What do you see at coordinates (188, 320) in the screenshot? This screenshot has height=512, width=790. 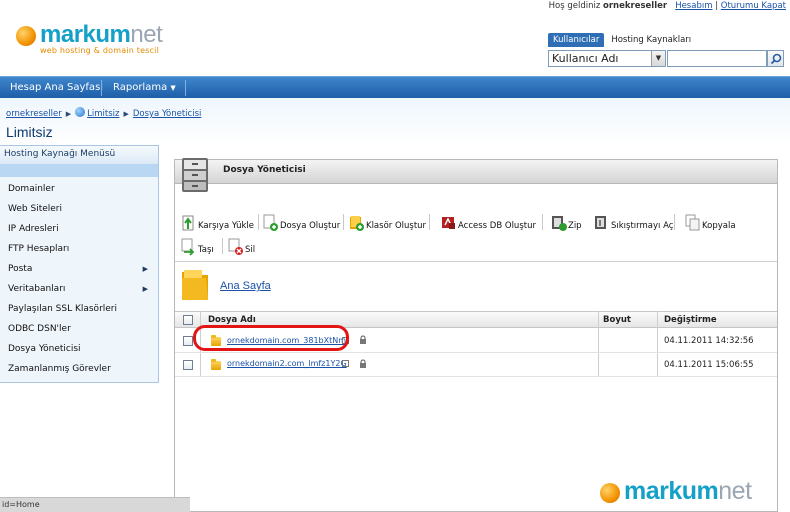 I see `select-all-checkbox` at bounding box center [188, 320].